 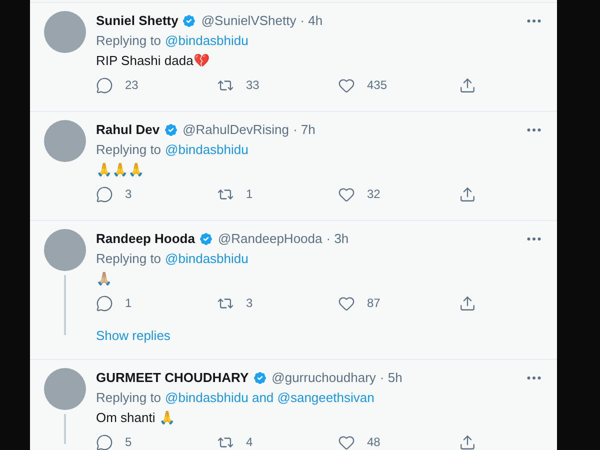 What do you see at coordinates (128, 130) in the screenshot?
I see `author-name: Rahul Dev` at bounding box center [128, 130].